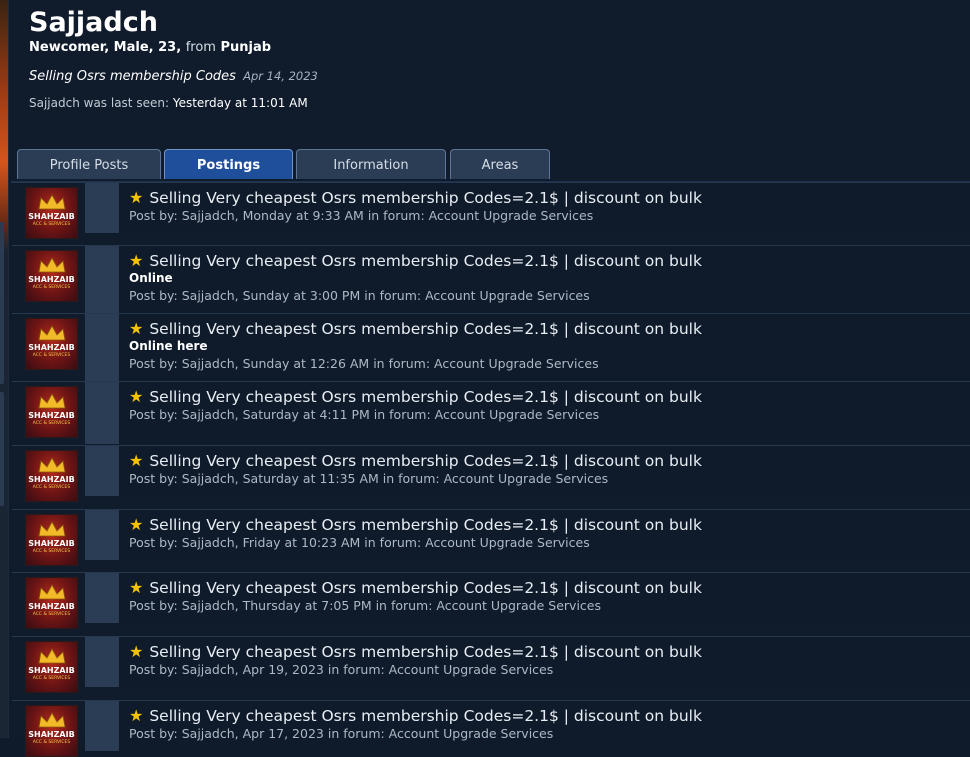 The width and height of the screenshot is (970, 757). I want to click on tab-postings: Postings, so click(228, 164).